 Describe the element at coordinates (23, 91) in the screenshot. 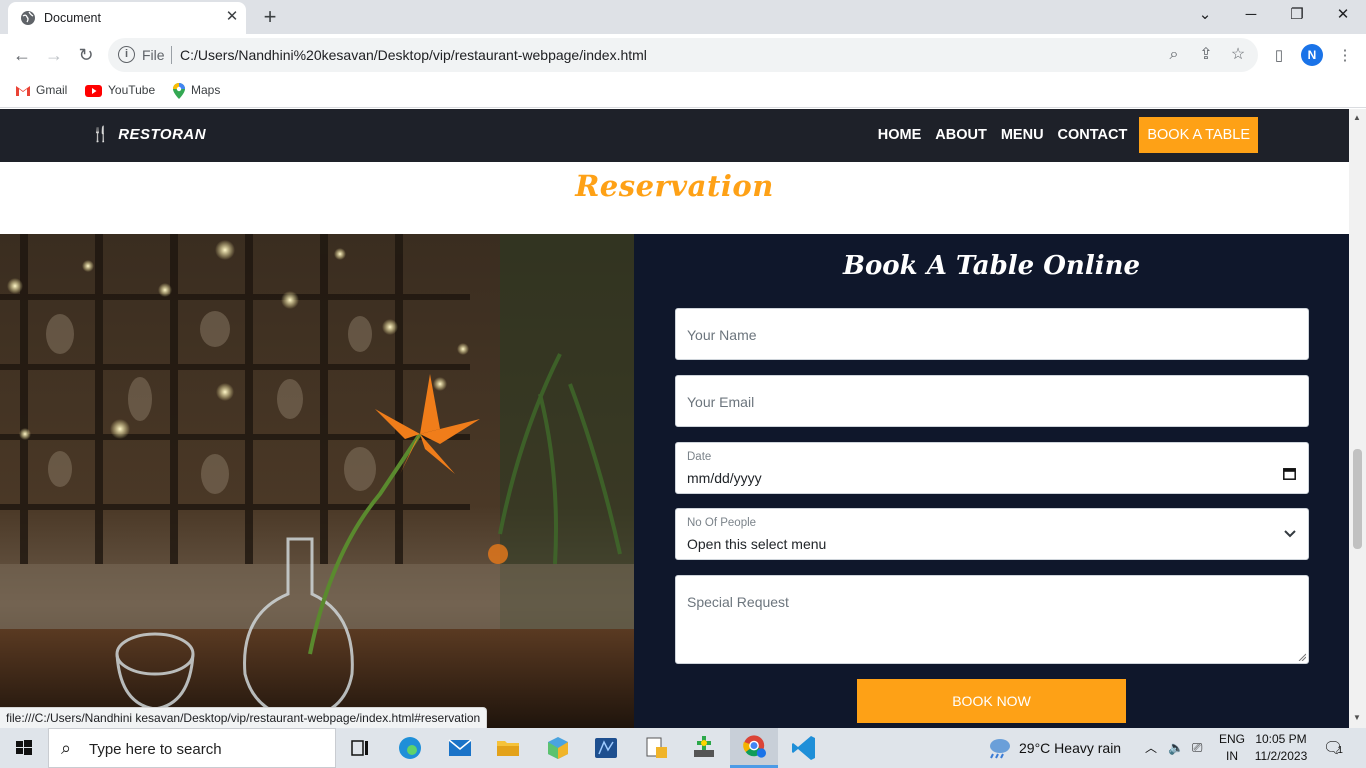

I see `gmail-icon` at that location.